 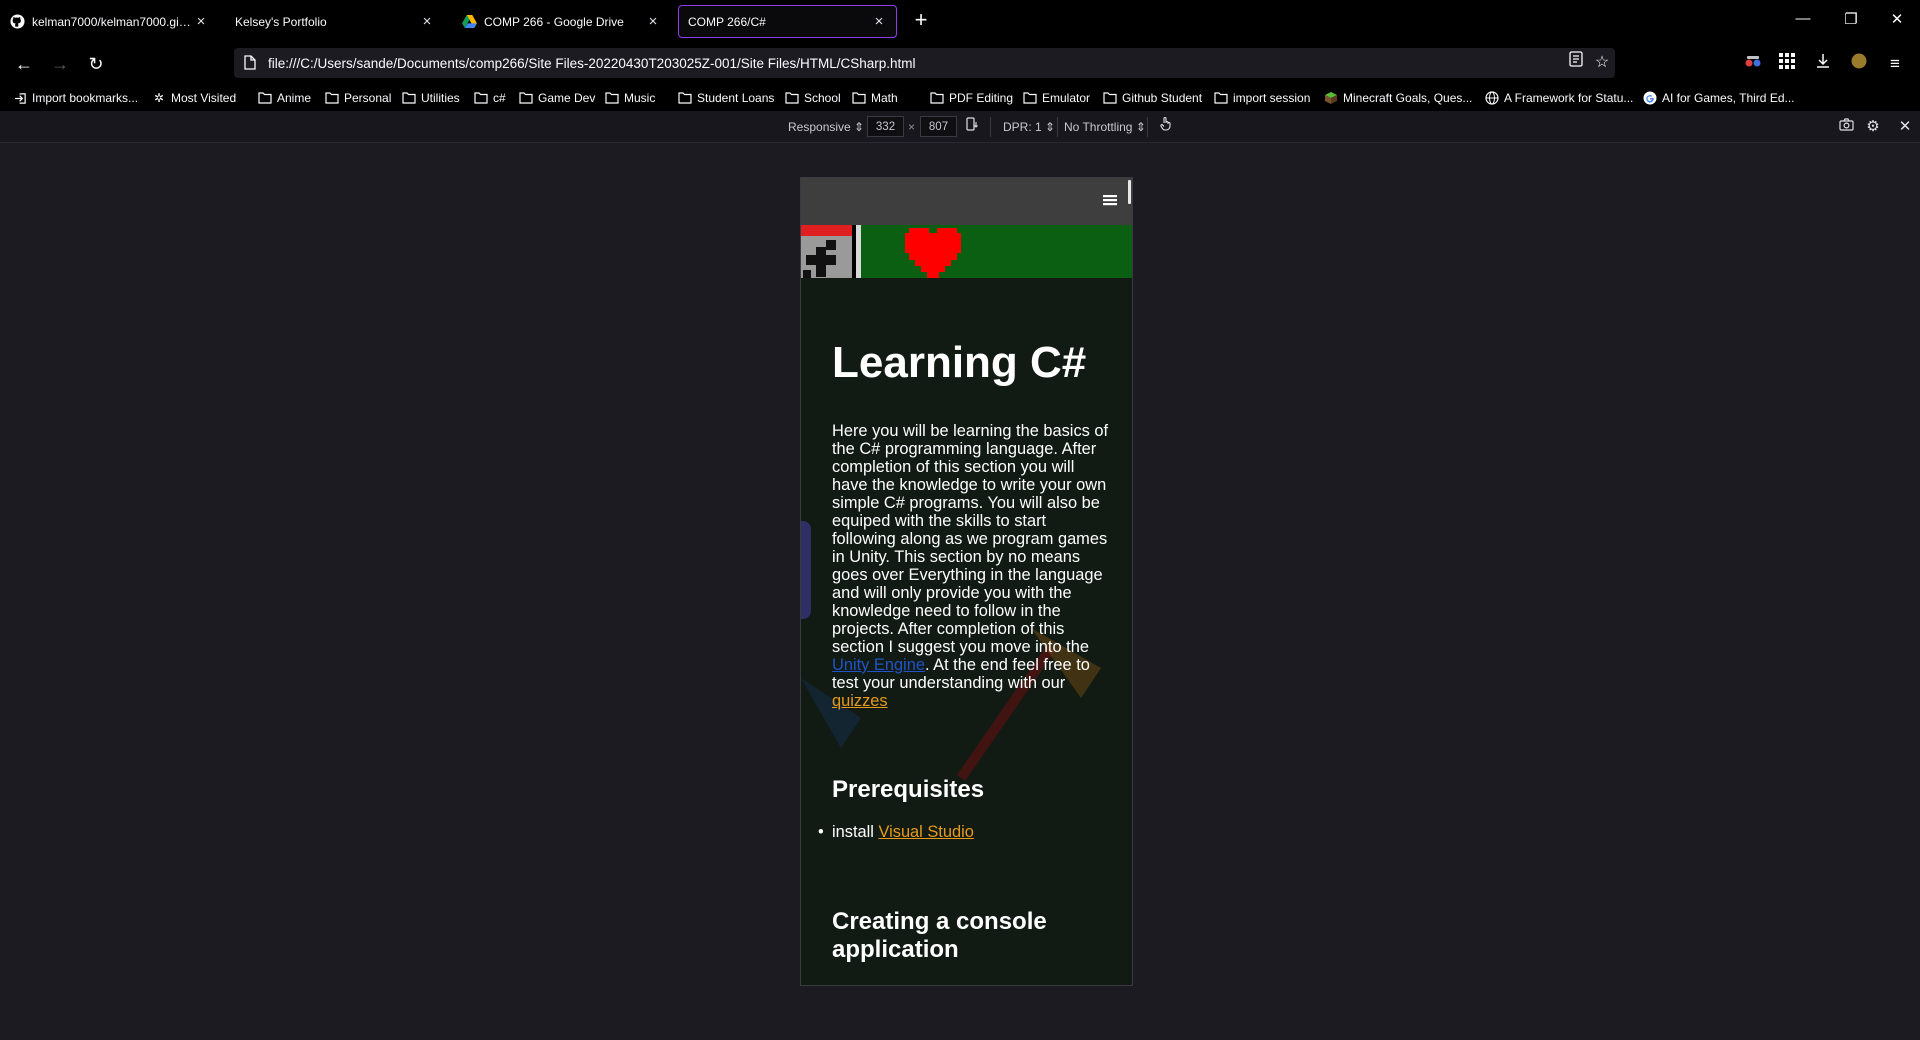 I want to click on bookmark-star-icon: ☆, so click(x=1602, y=63).